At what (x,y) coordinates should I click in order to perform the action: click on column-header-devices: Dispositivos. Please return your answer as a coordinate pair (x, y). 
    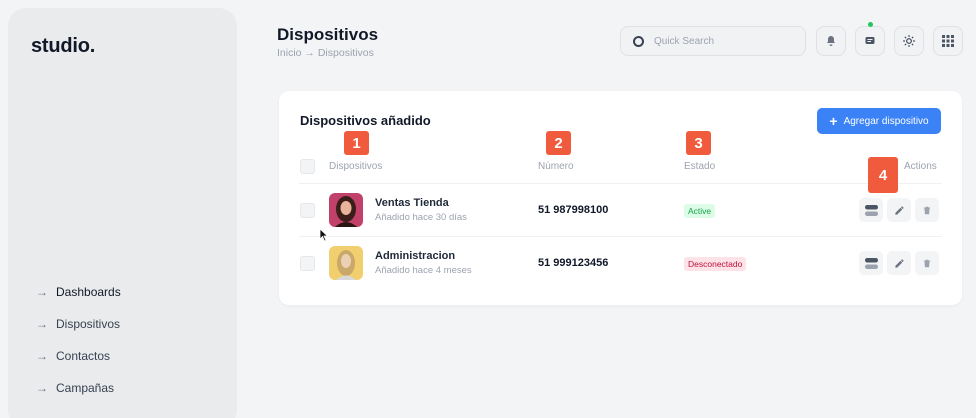
    Looking at the image, I should click on (355, 166).